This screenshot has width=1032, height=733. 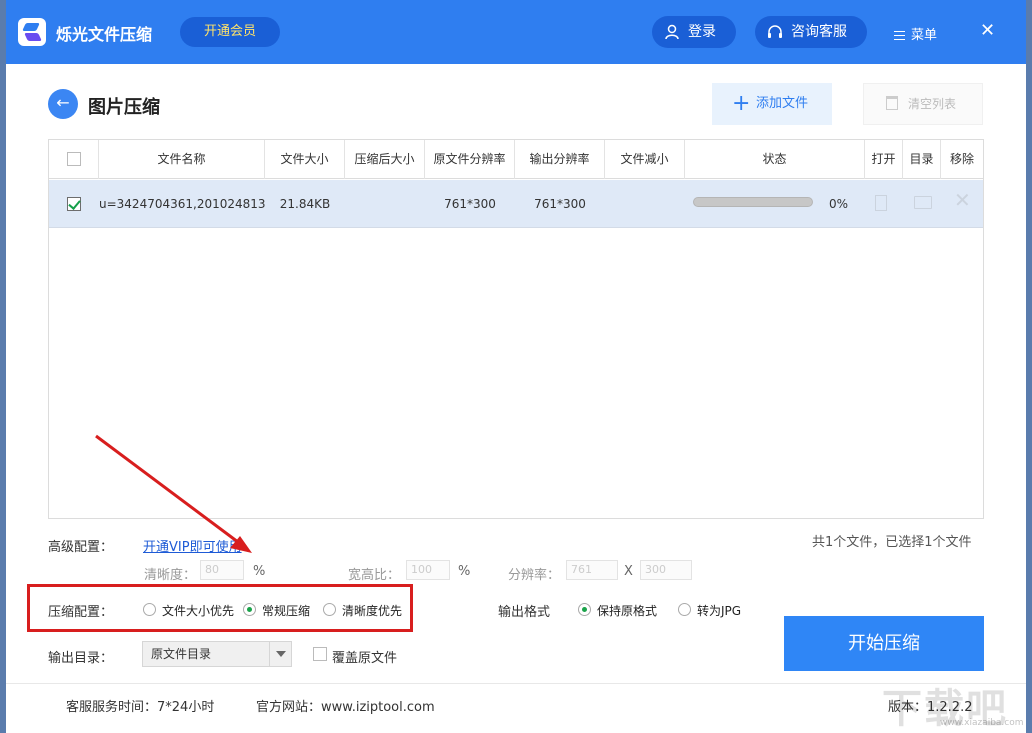 What do you see at coordinates (220, 608) in the screenshot?
I see `annotation-highlight-box` at bounding box center [220, 608].